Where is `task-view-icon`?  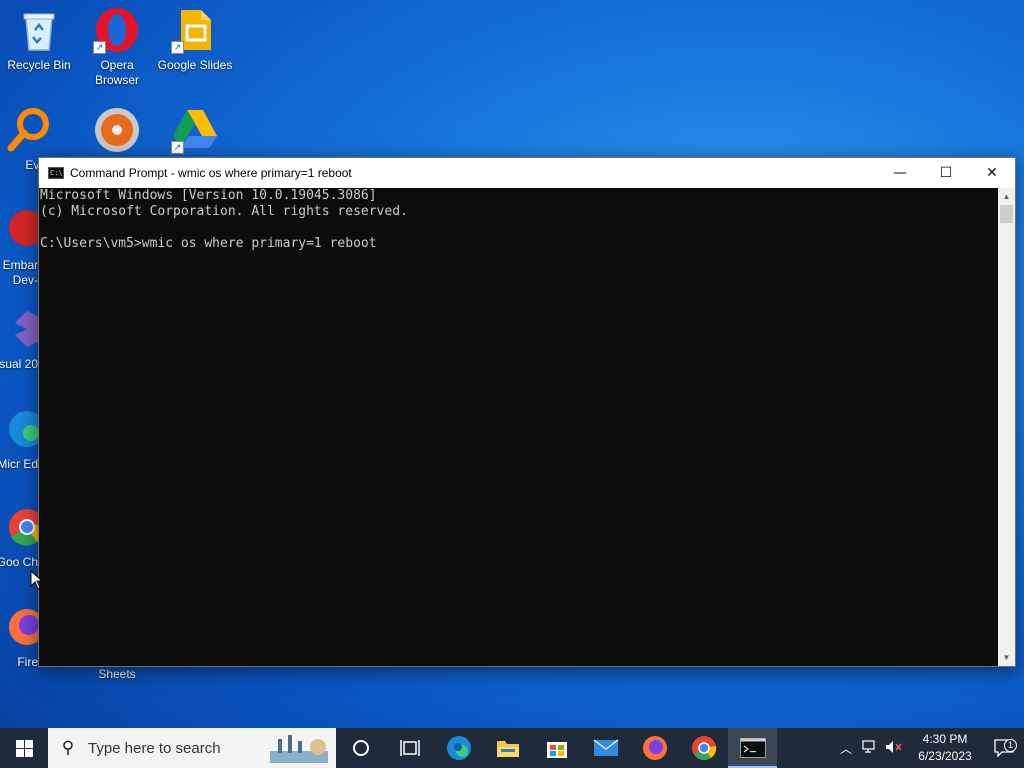
task-view-icon is located at coordinates (409, 748).